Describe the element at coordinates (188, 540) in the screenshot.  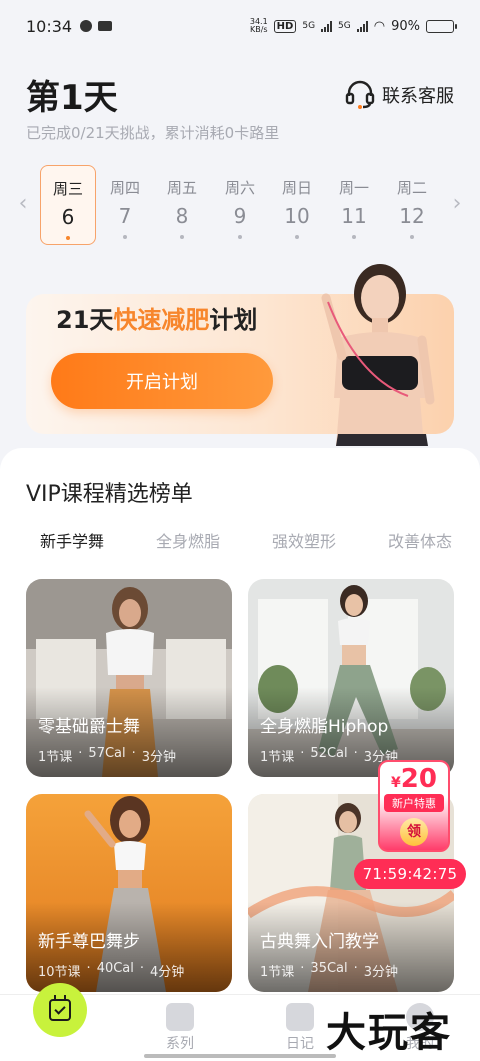
I see `tab-fat-burn: 全身燃脂` at that location.